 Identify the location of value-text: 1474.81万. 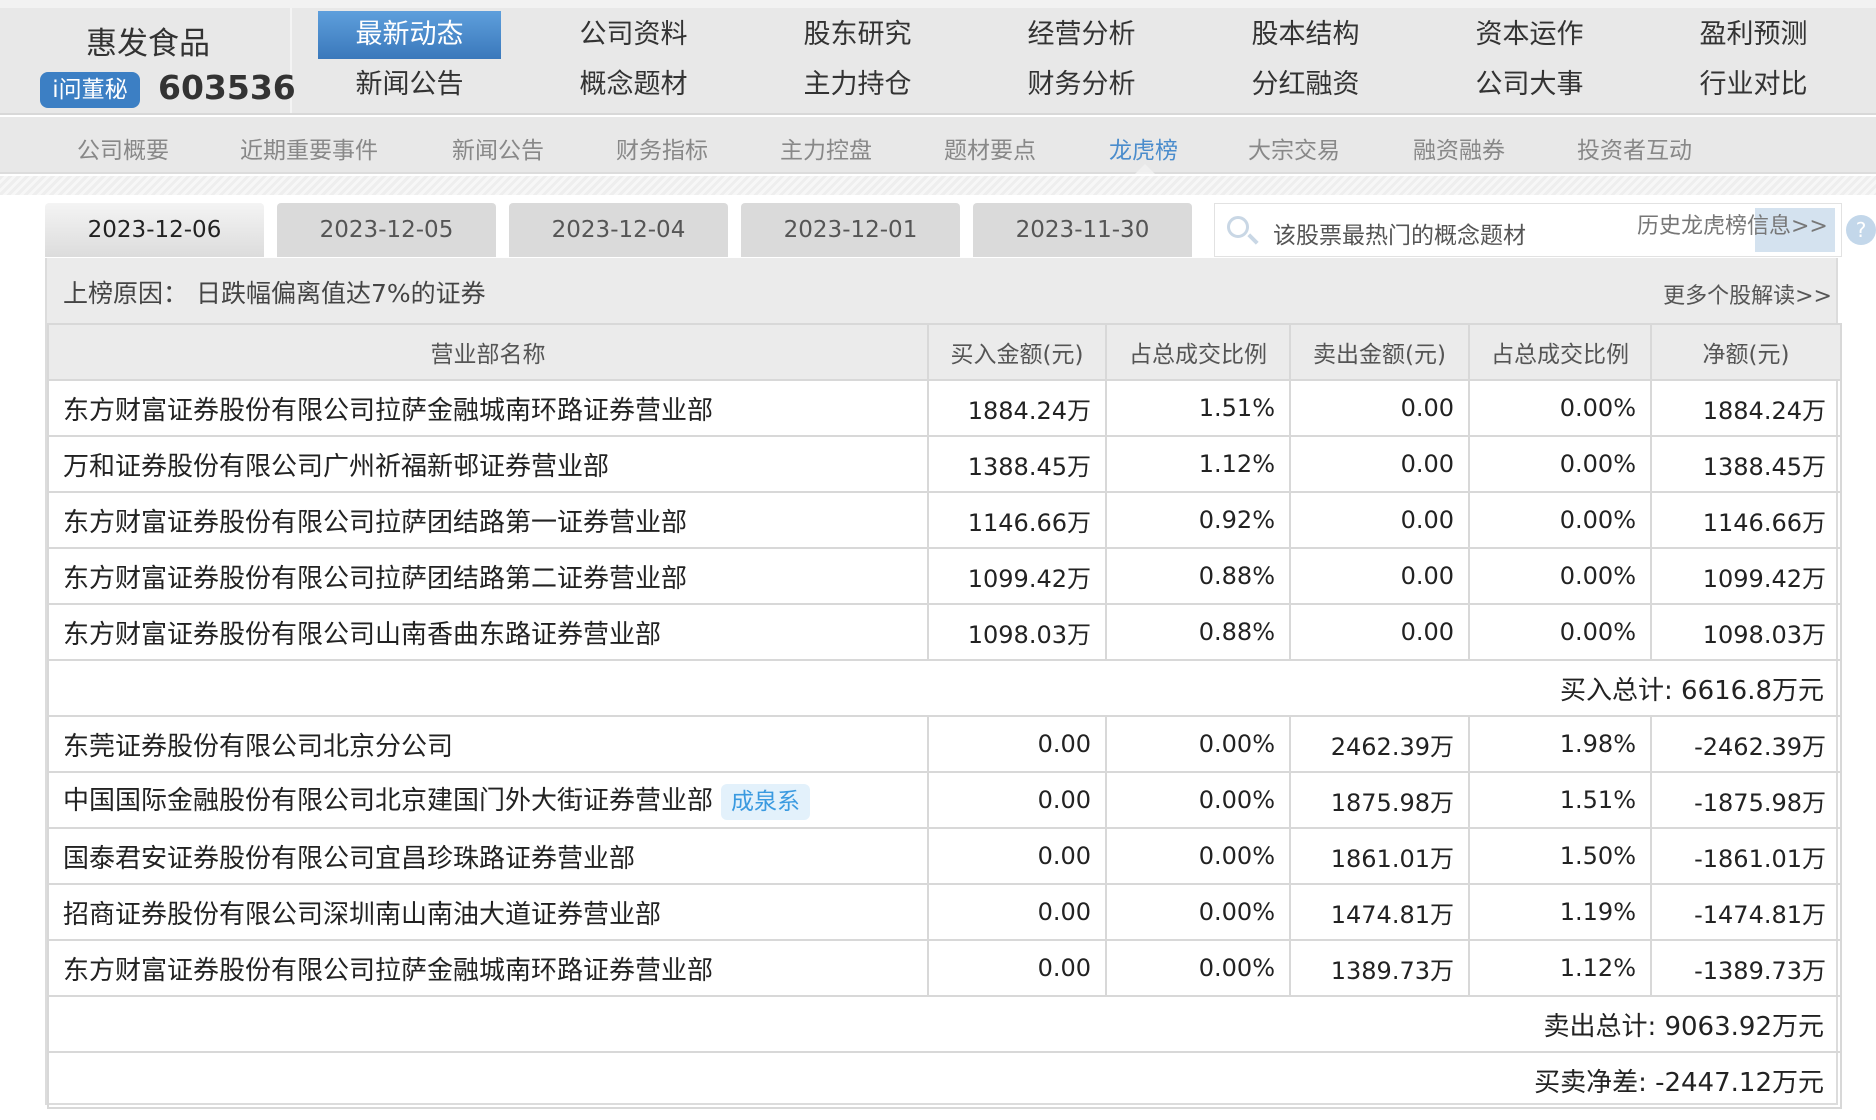
(1392, 914).